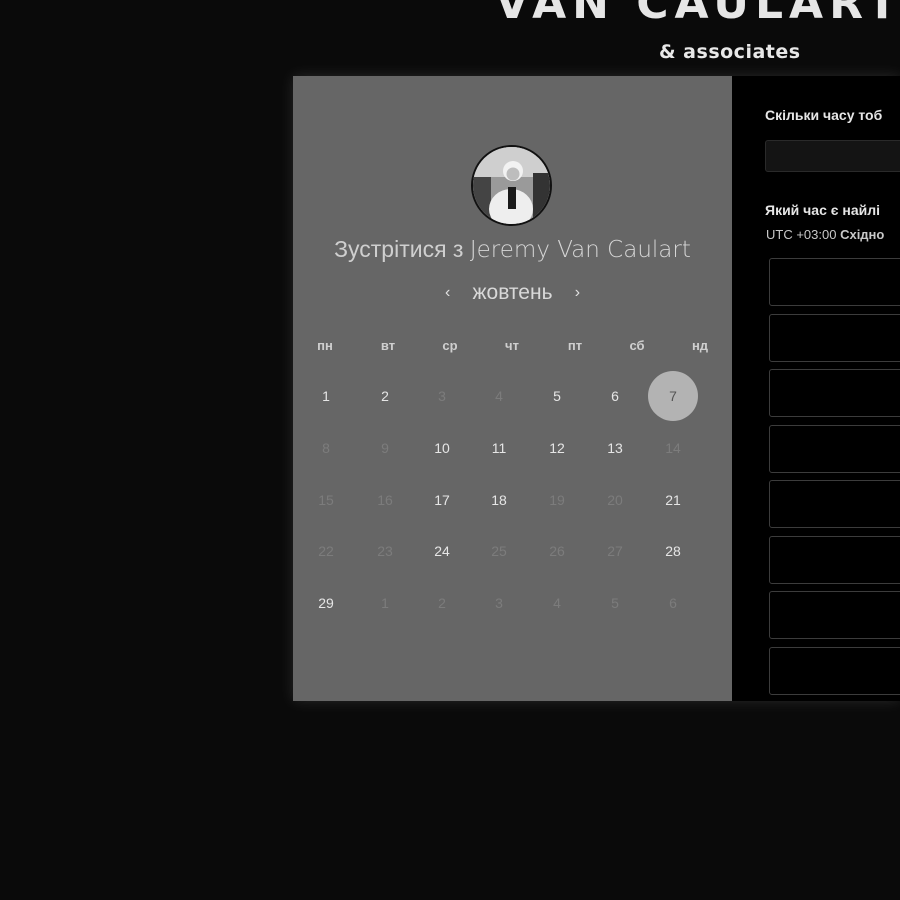 The image size is (900, 900). I want to click on host-name: Jeremy Van Caulart, so click(580, 250).